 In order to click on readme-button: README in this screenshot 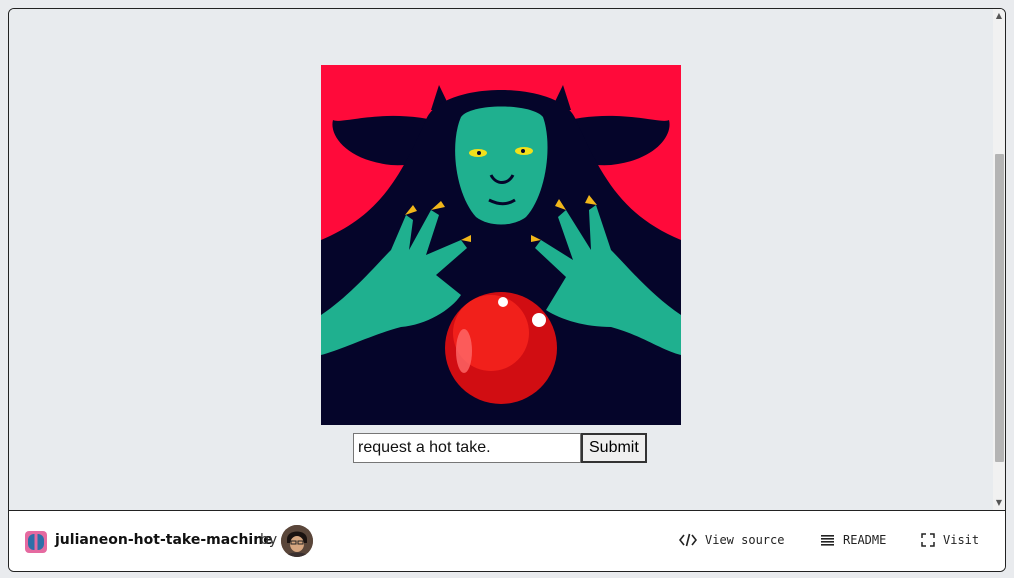, I will do `click(853, 540)`.